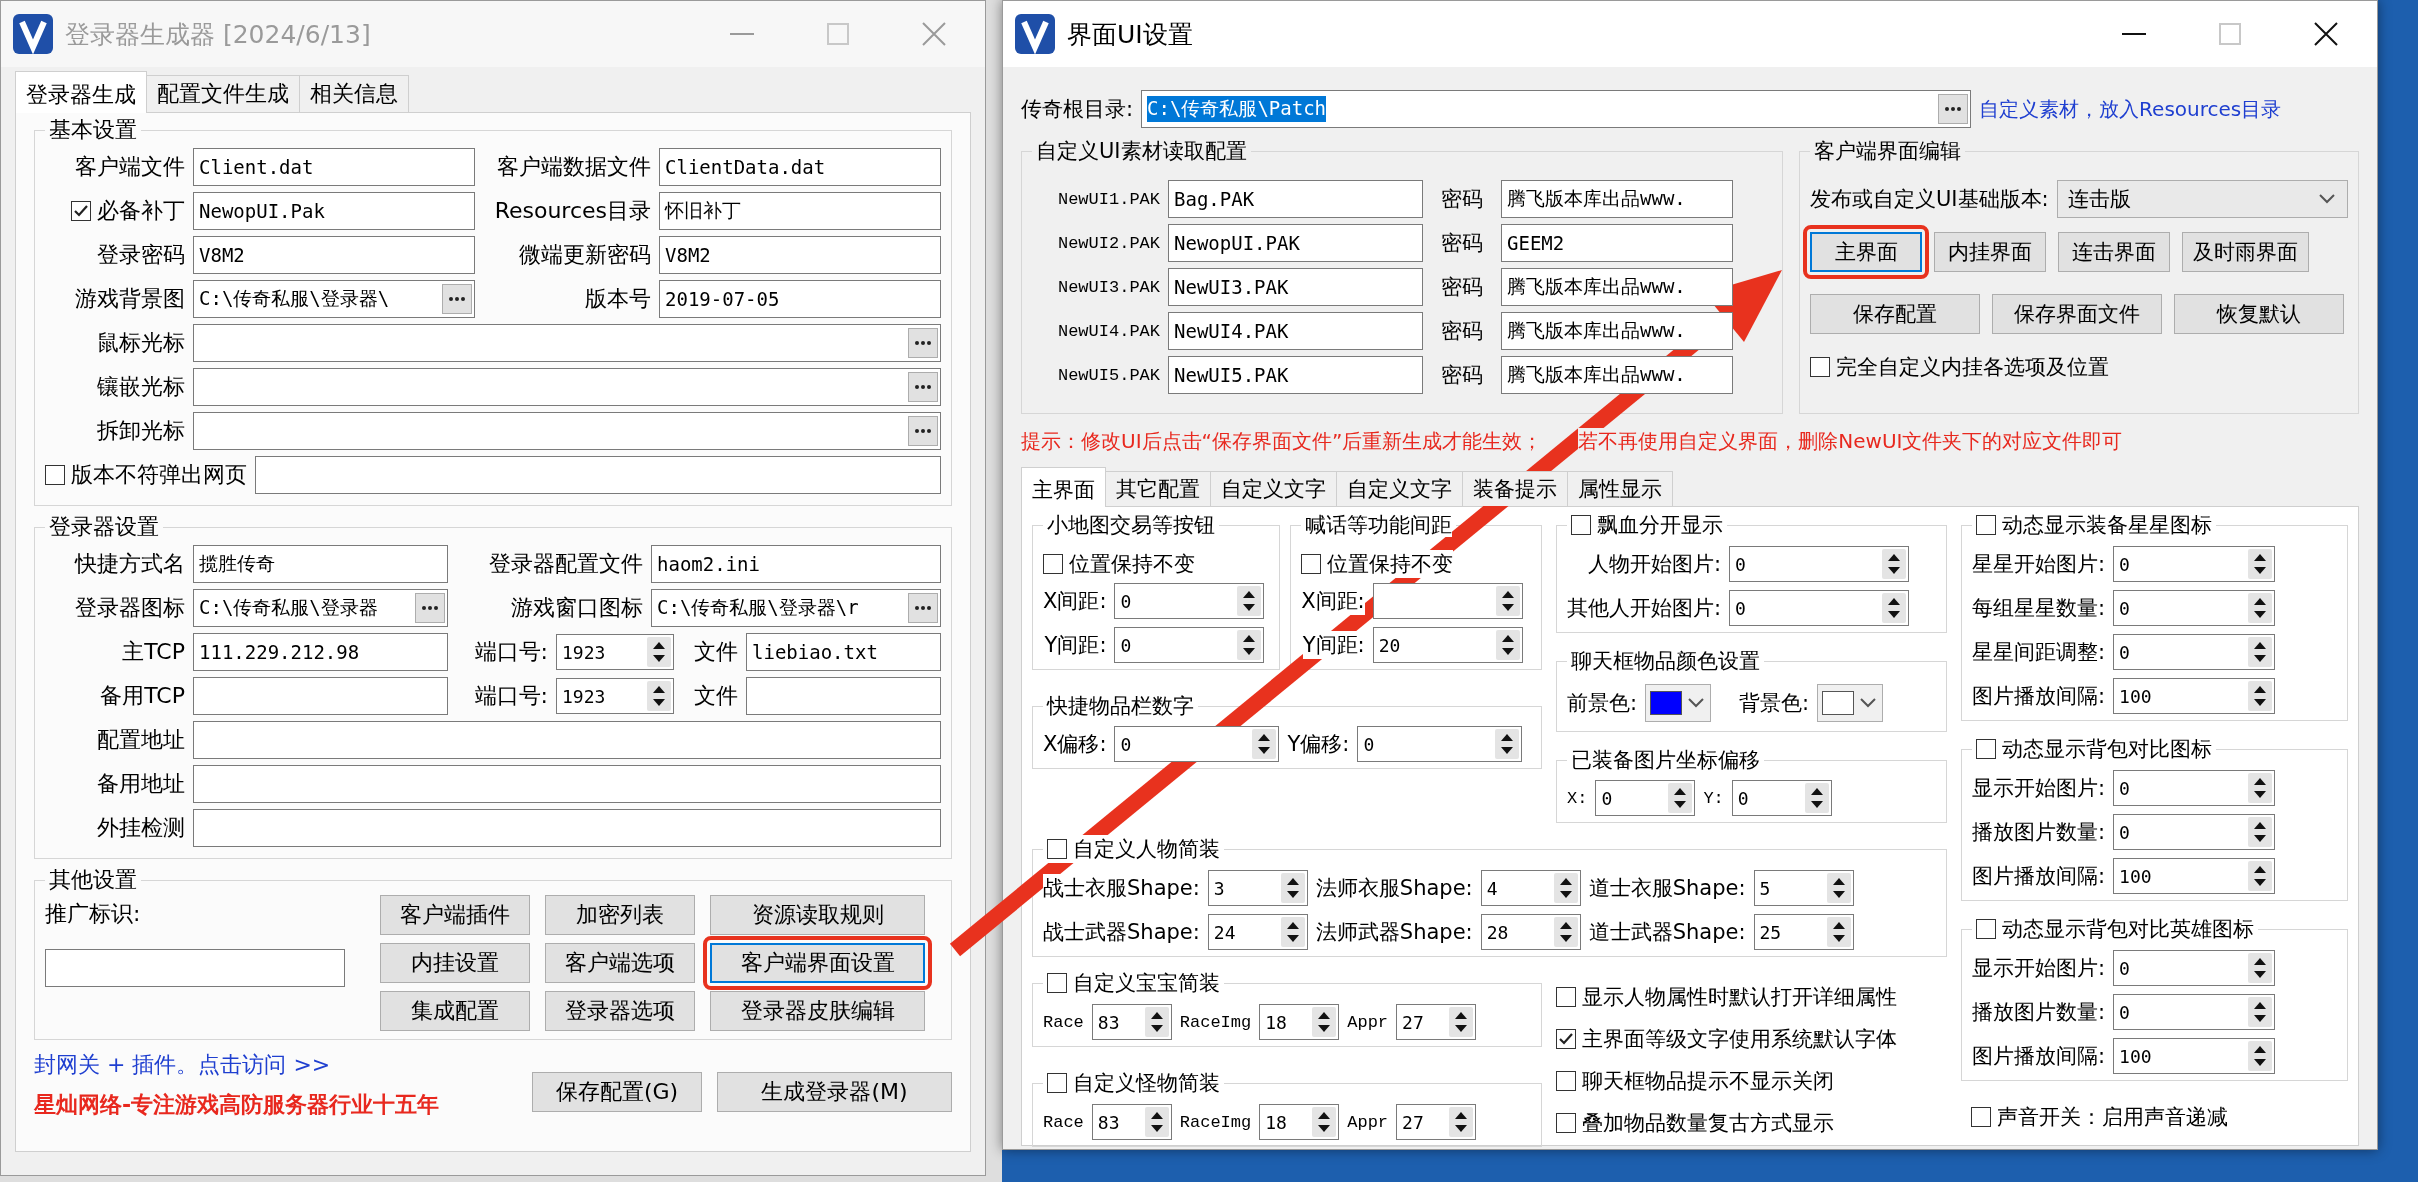  Describe the element at coordinates (334, 299) in the screenshot. I see `text-field: C:\传奇私服\登录器\` at that location.